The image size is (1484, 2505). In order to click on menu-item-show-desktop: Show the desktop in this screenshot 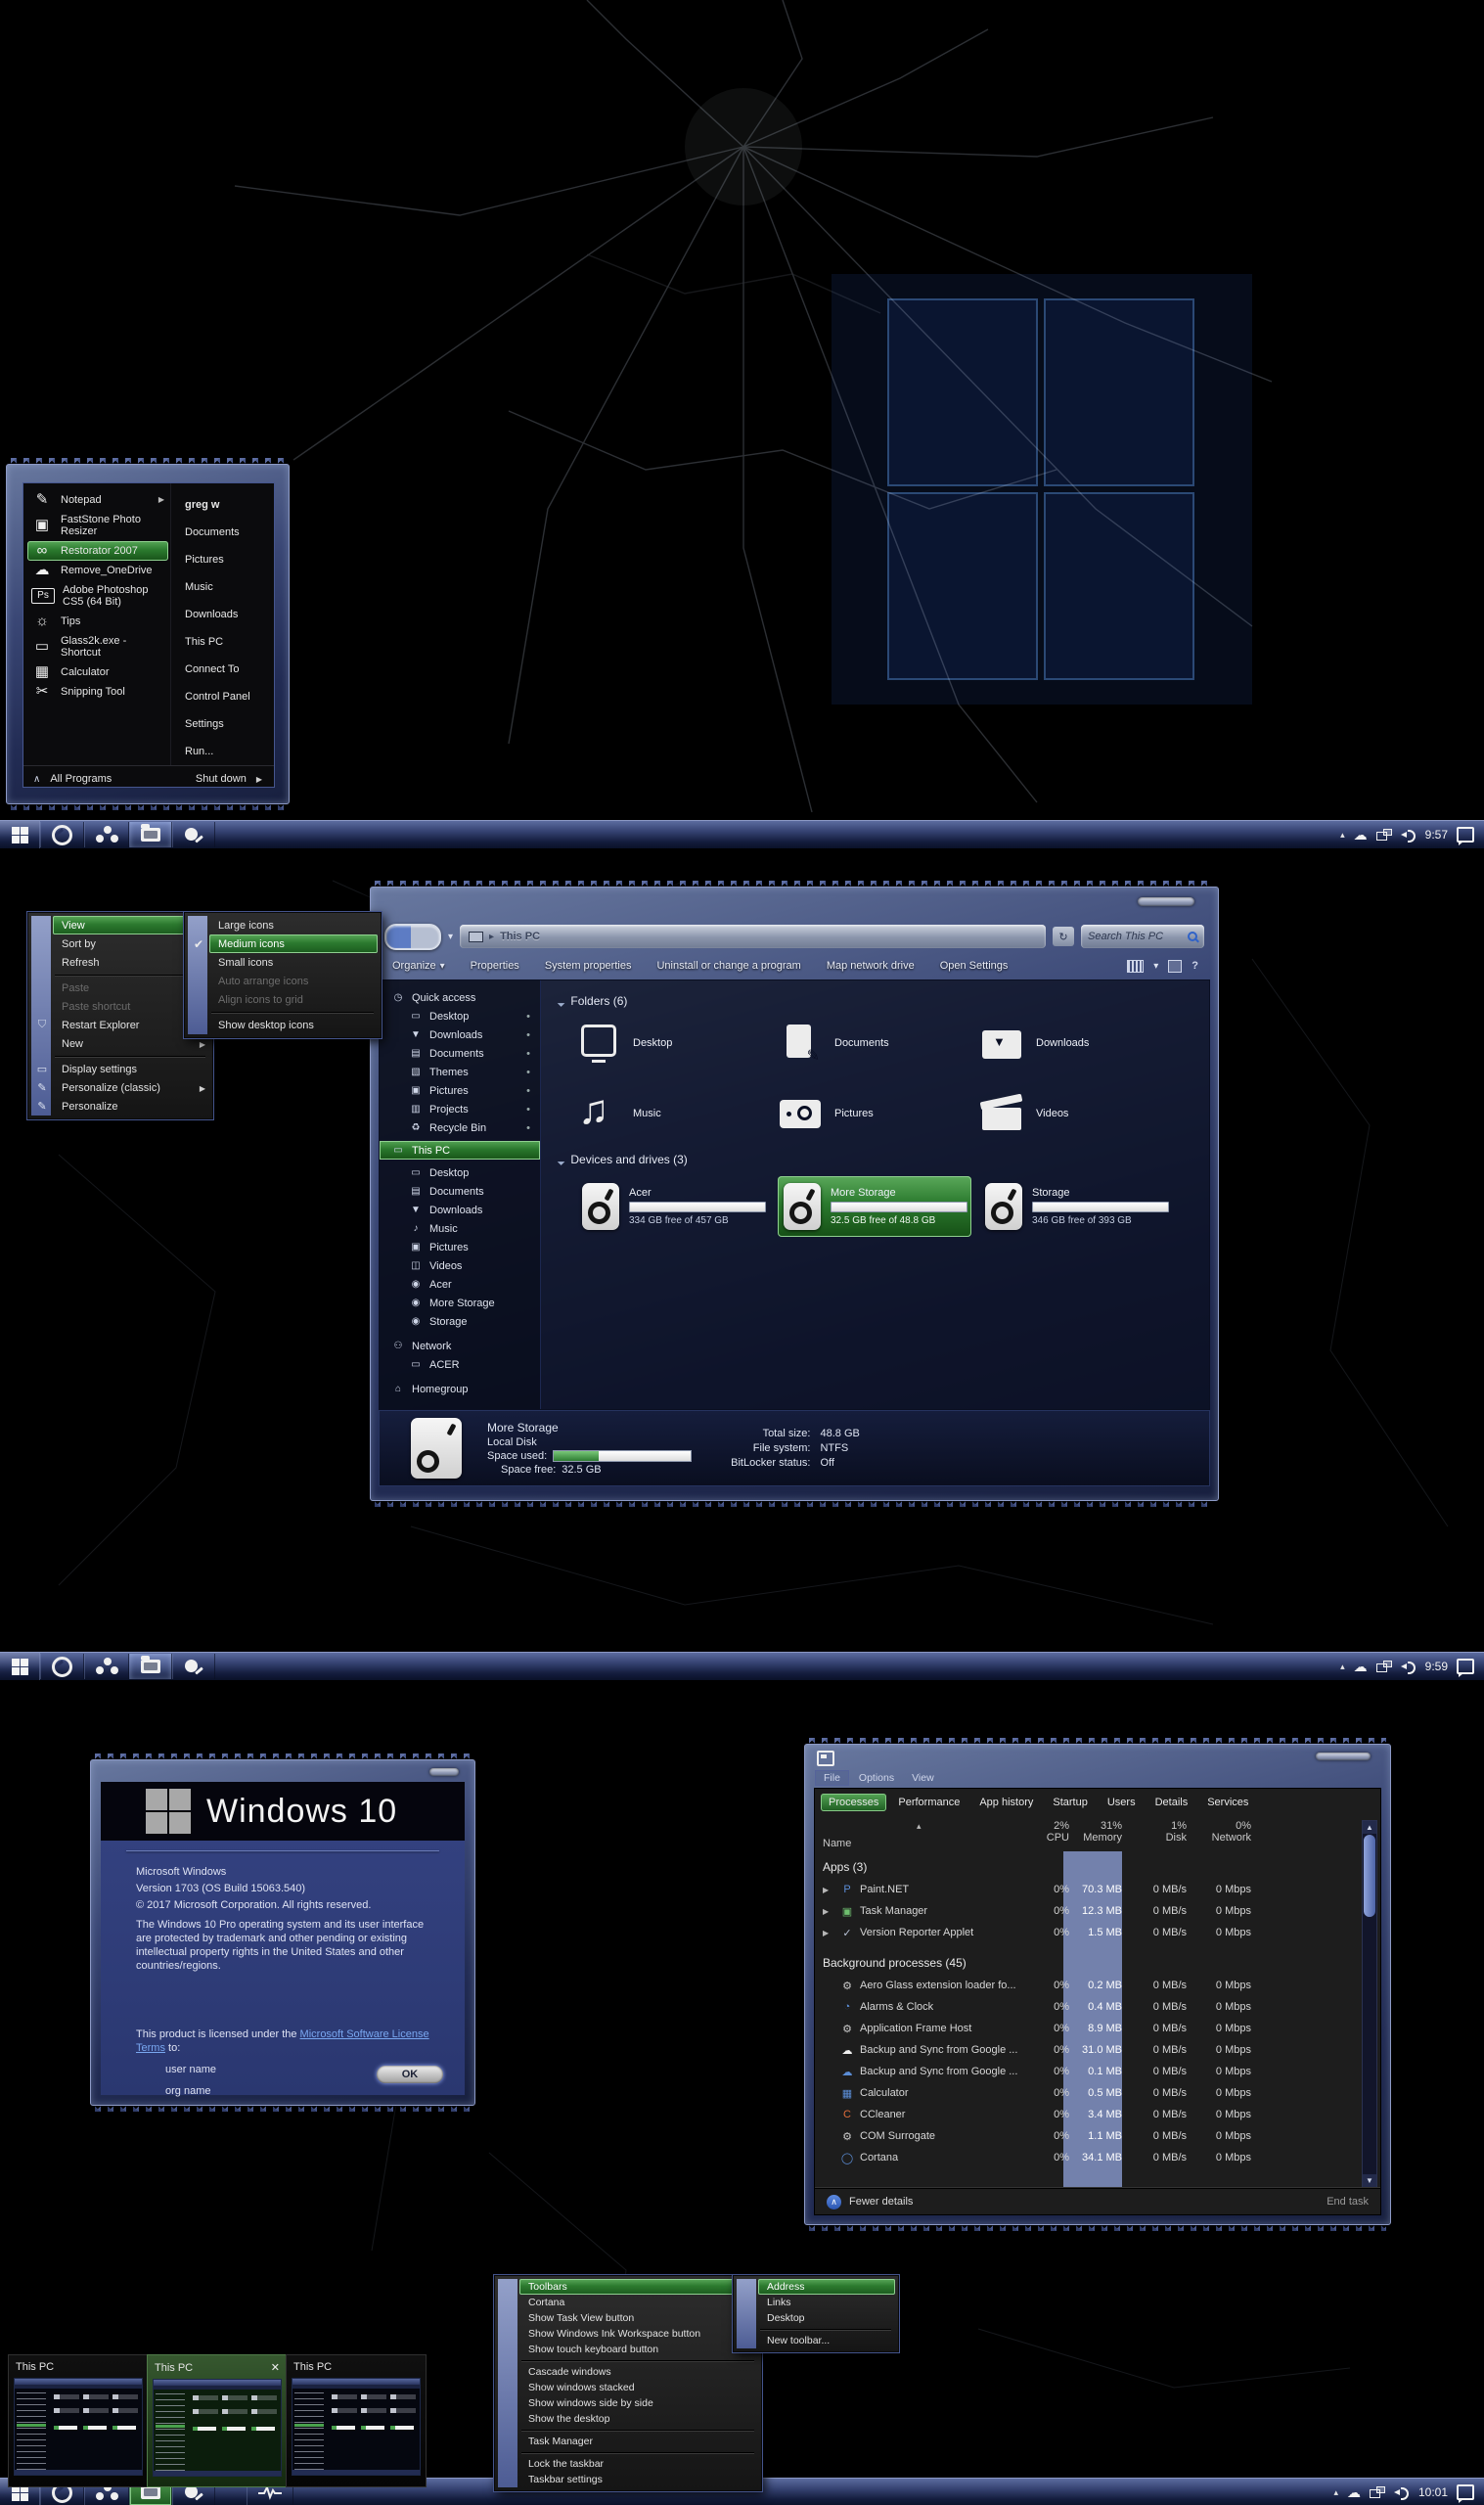, I will do `click(638, 2419)`.